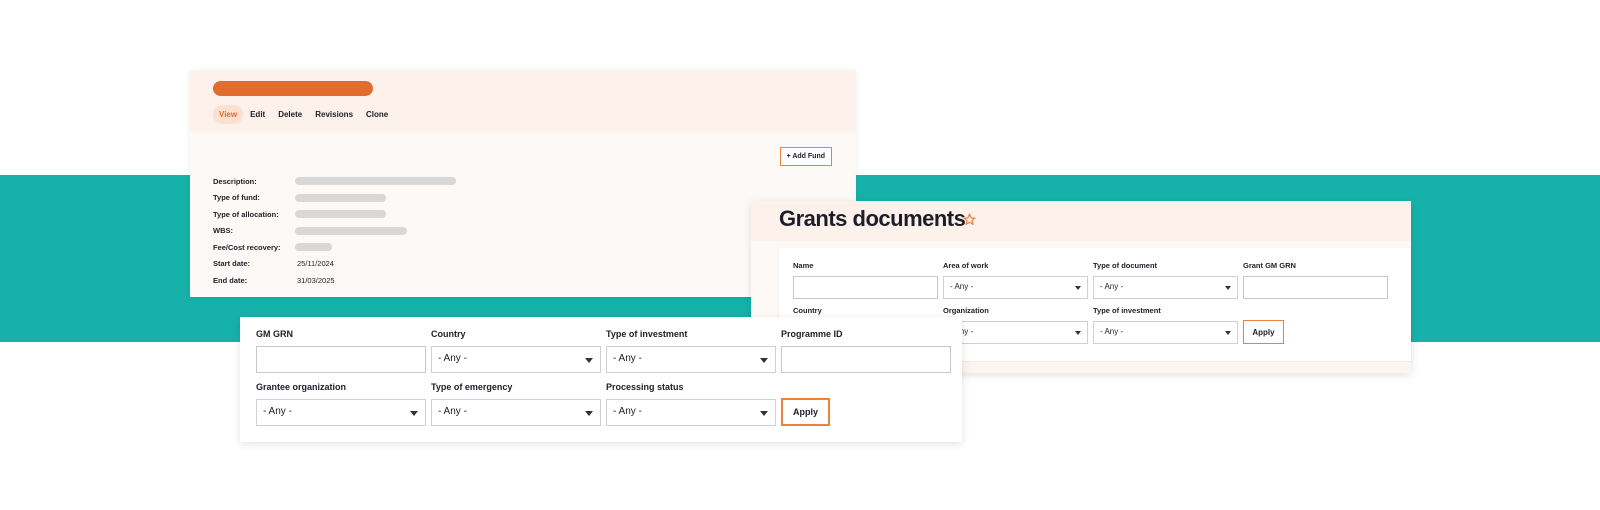 This screenshot has height=510, width=1600. What do you see at coordinates (334, 247) in the screenshot?
I see `field-fee-cost-recovery: Fee/Cost recovery:` at bounding box center [334, 247].